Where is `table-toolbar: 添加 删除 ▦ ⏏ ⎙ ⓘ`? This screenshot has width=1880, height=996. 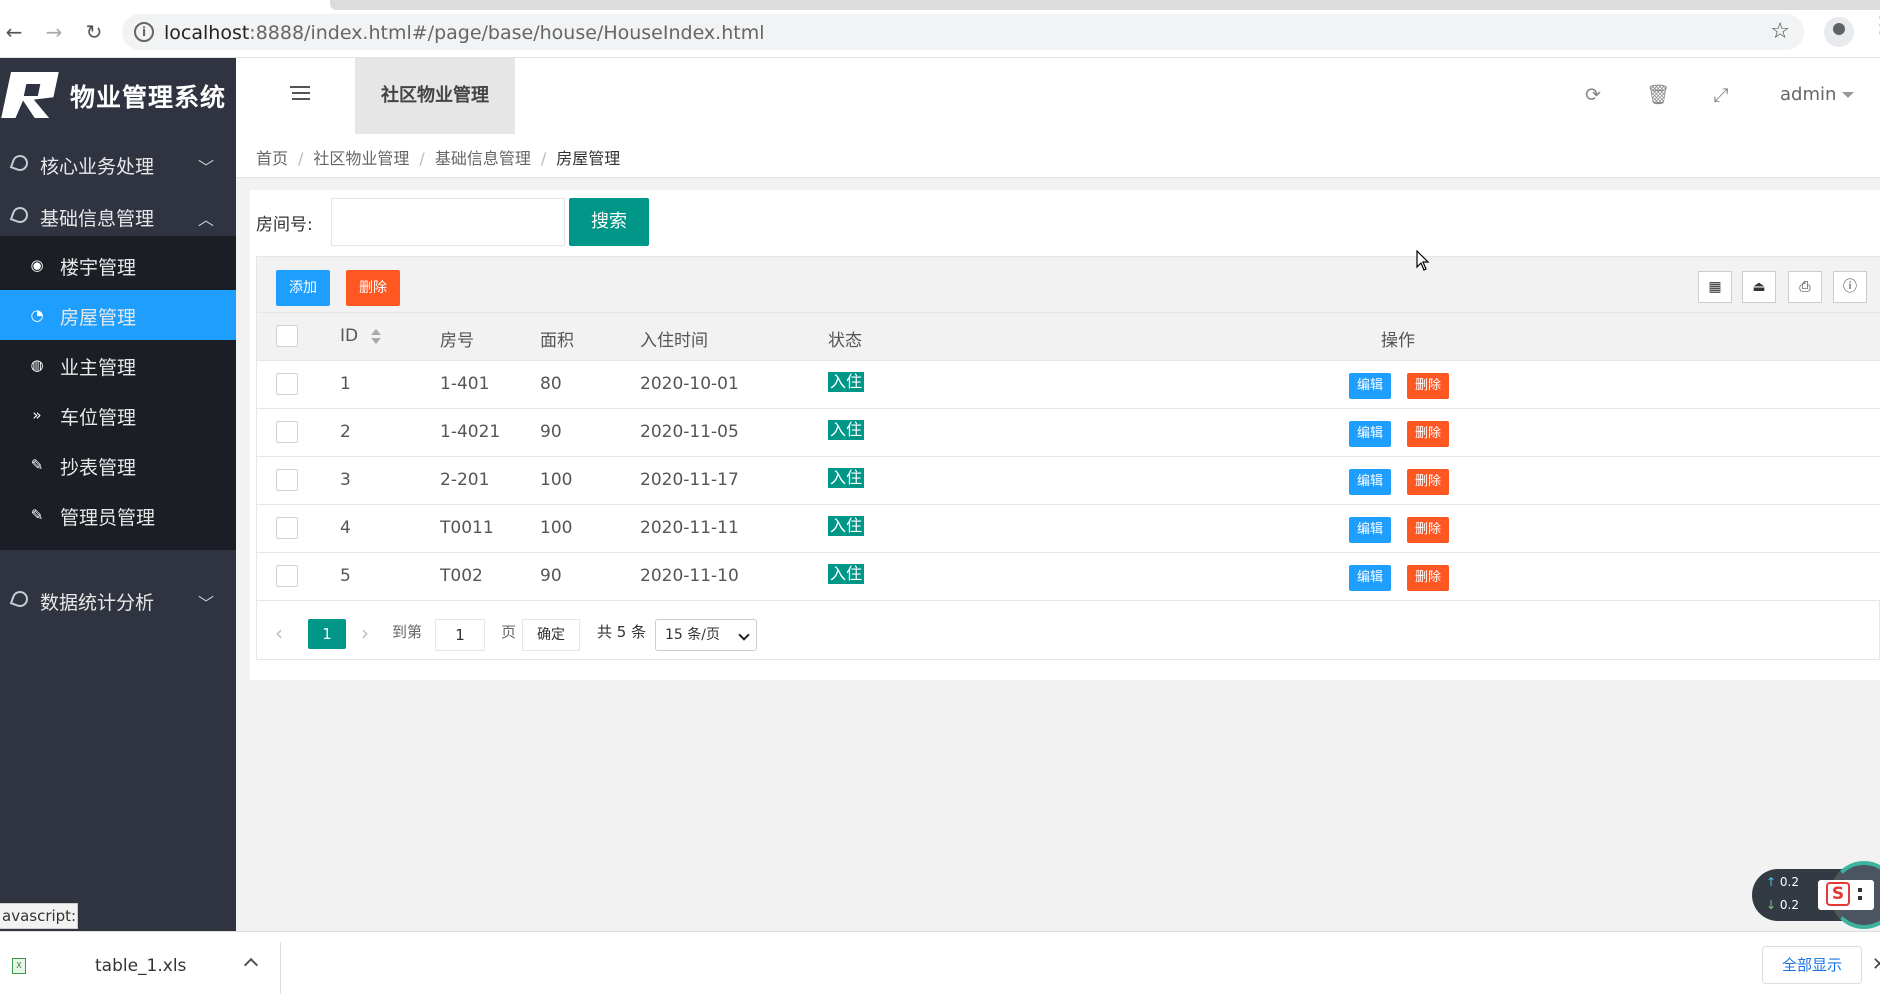
table-toolbar: 添加 删除 ▦ ⏏ ⎙ ⓘ is located at coordinates (1068, 285).